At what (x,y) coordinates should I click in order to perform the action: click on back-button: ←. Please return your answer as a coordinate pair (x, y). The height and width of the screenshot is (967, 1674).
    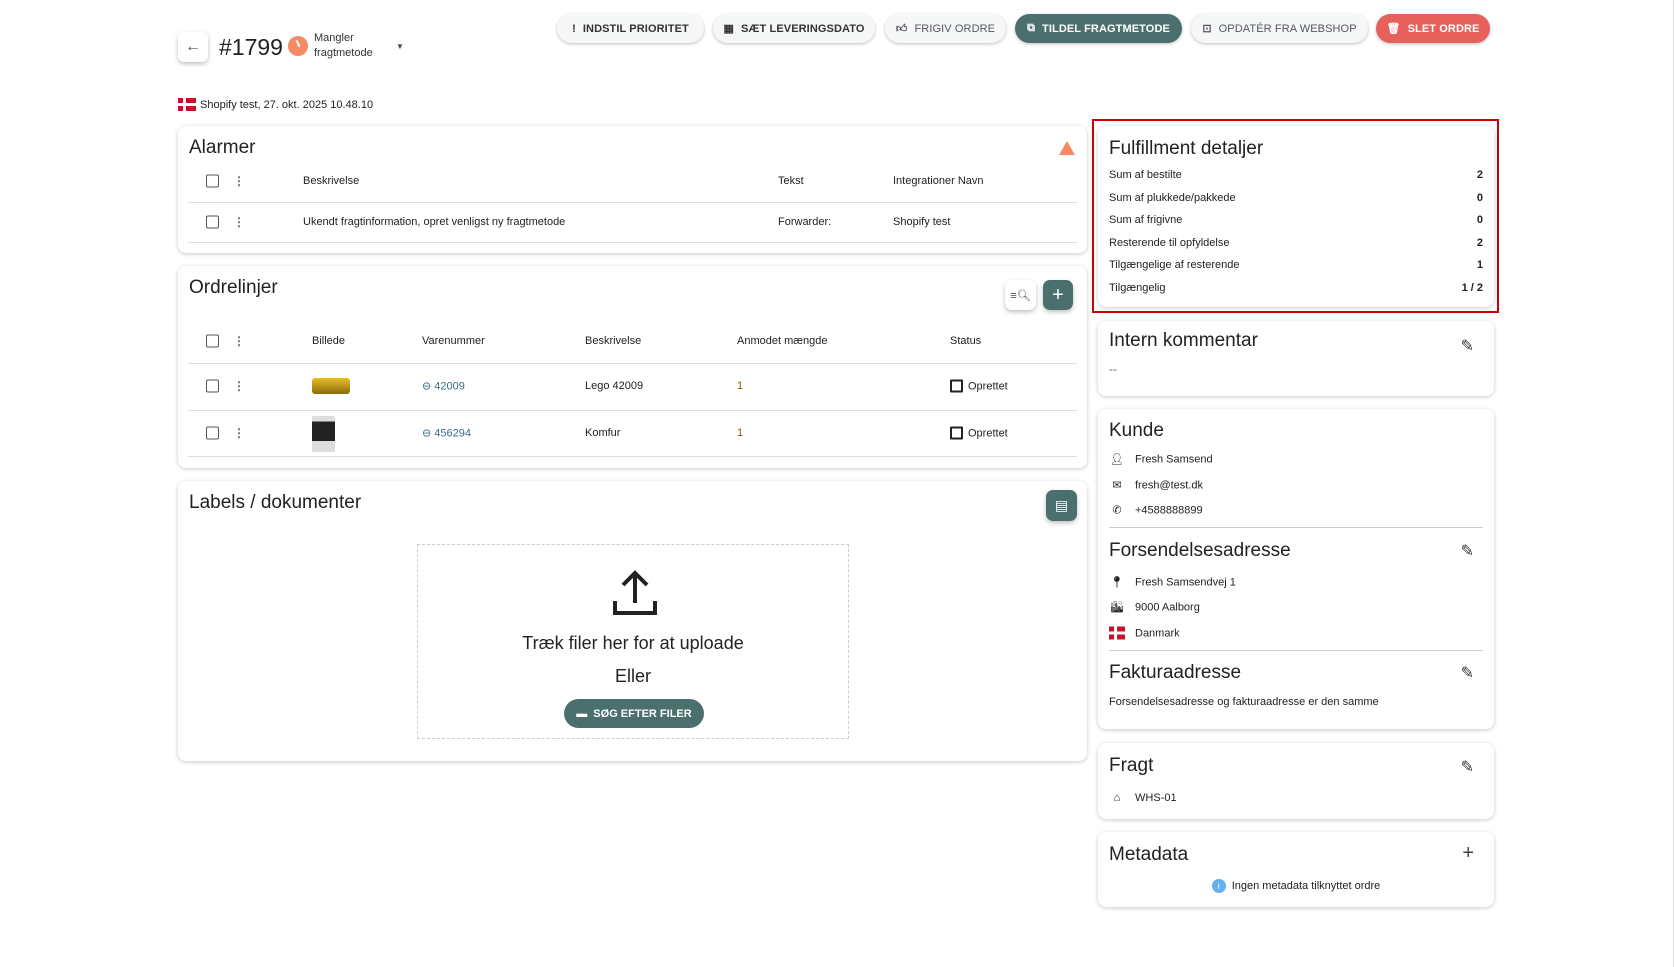
    Looking at the image, I should click on (193, 47).